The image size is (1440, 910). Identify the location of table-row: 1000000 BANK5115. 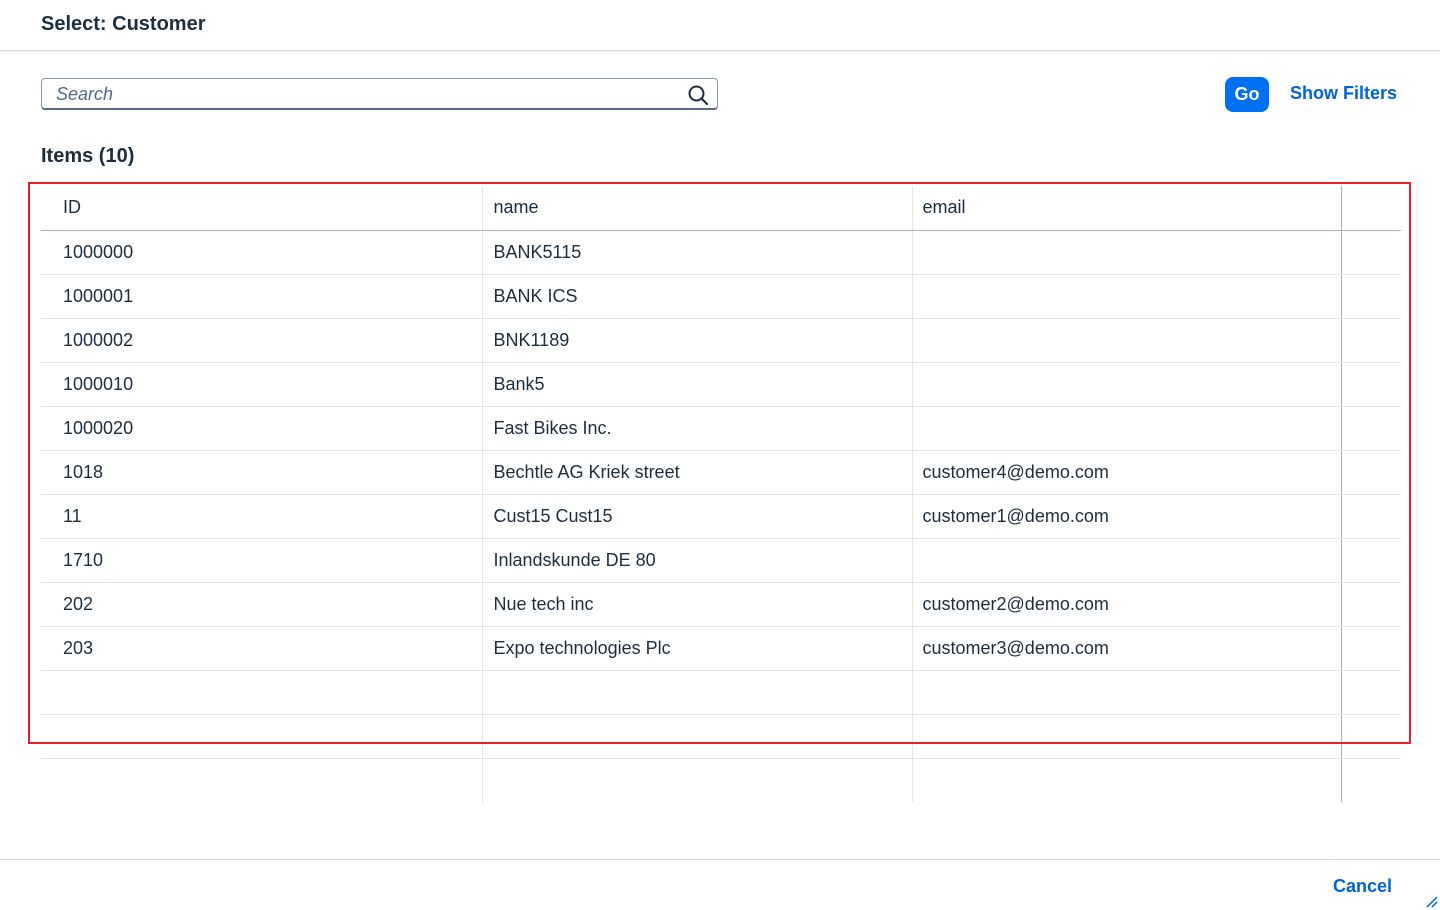
(721, 252).